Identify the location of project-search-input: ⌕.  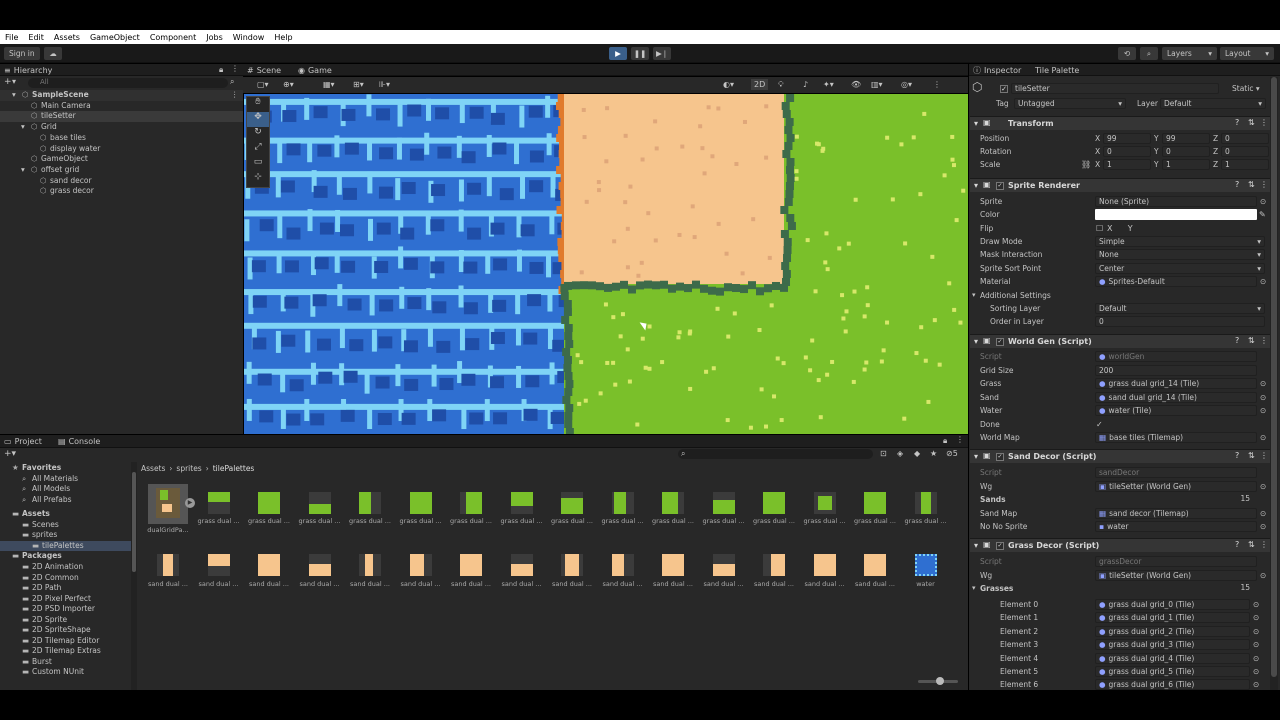
(775, 454).